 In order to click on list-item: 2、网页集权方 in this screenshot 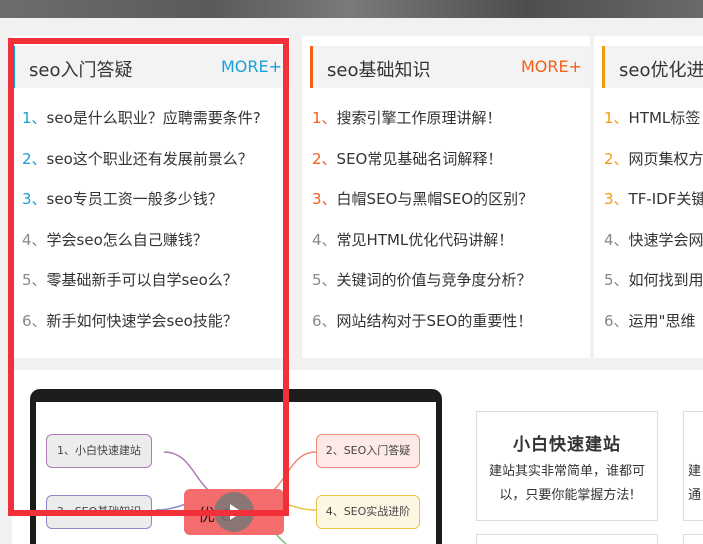, I will do `click(648, 159)`.